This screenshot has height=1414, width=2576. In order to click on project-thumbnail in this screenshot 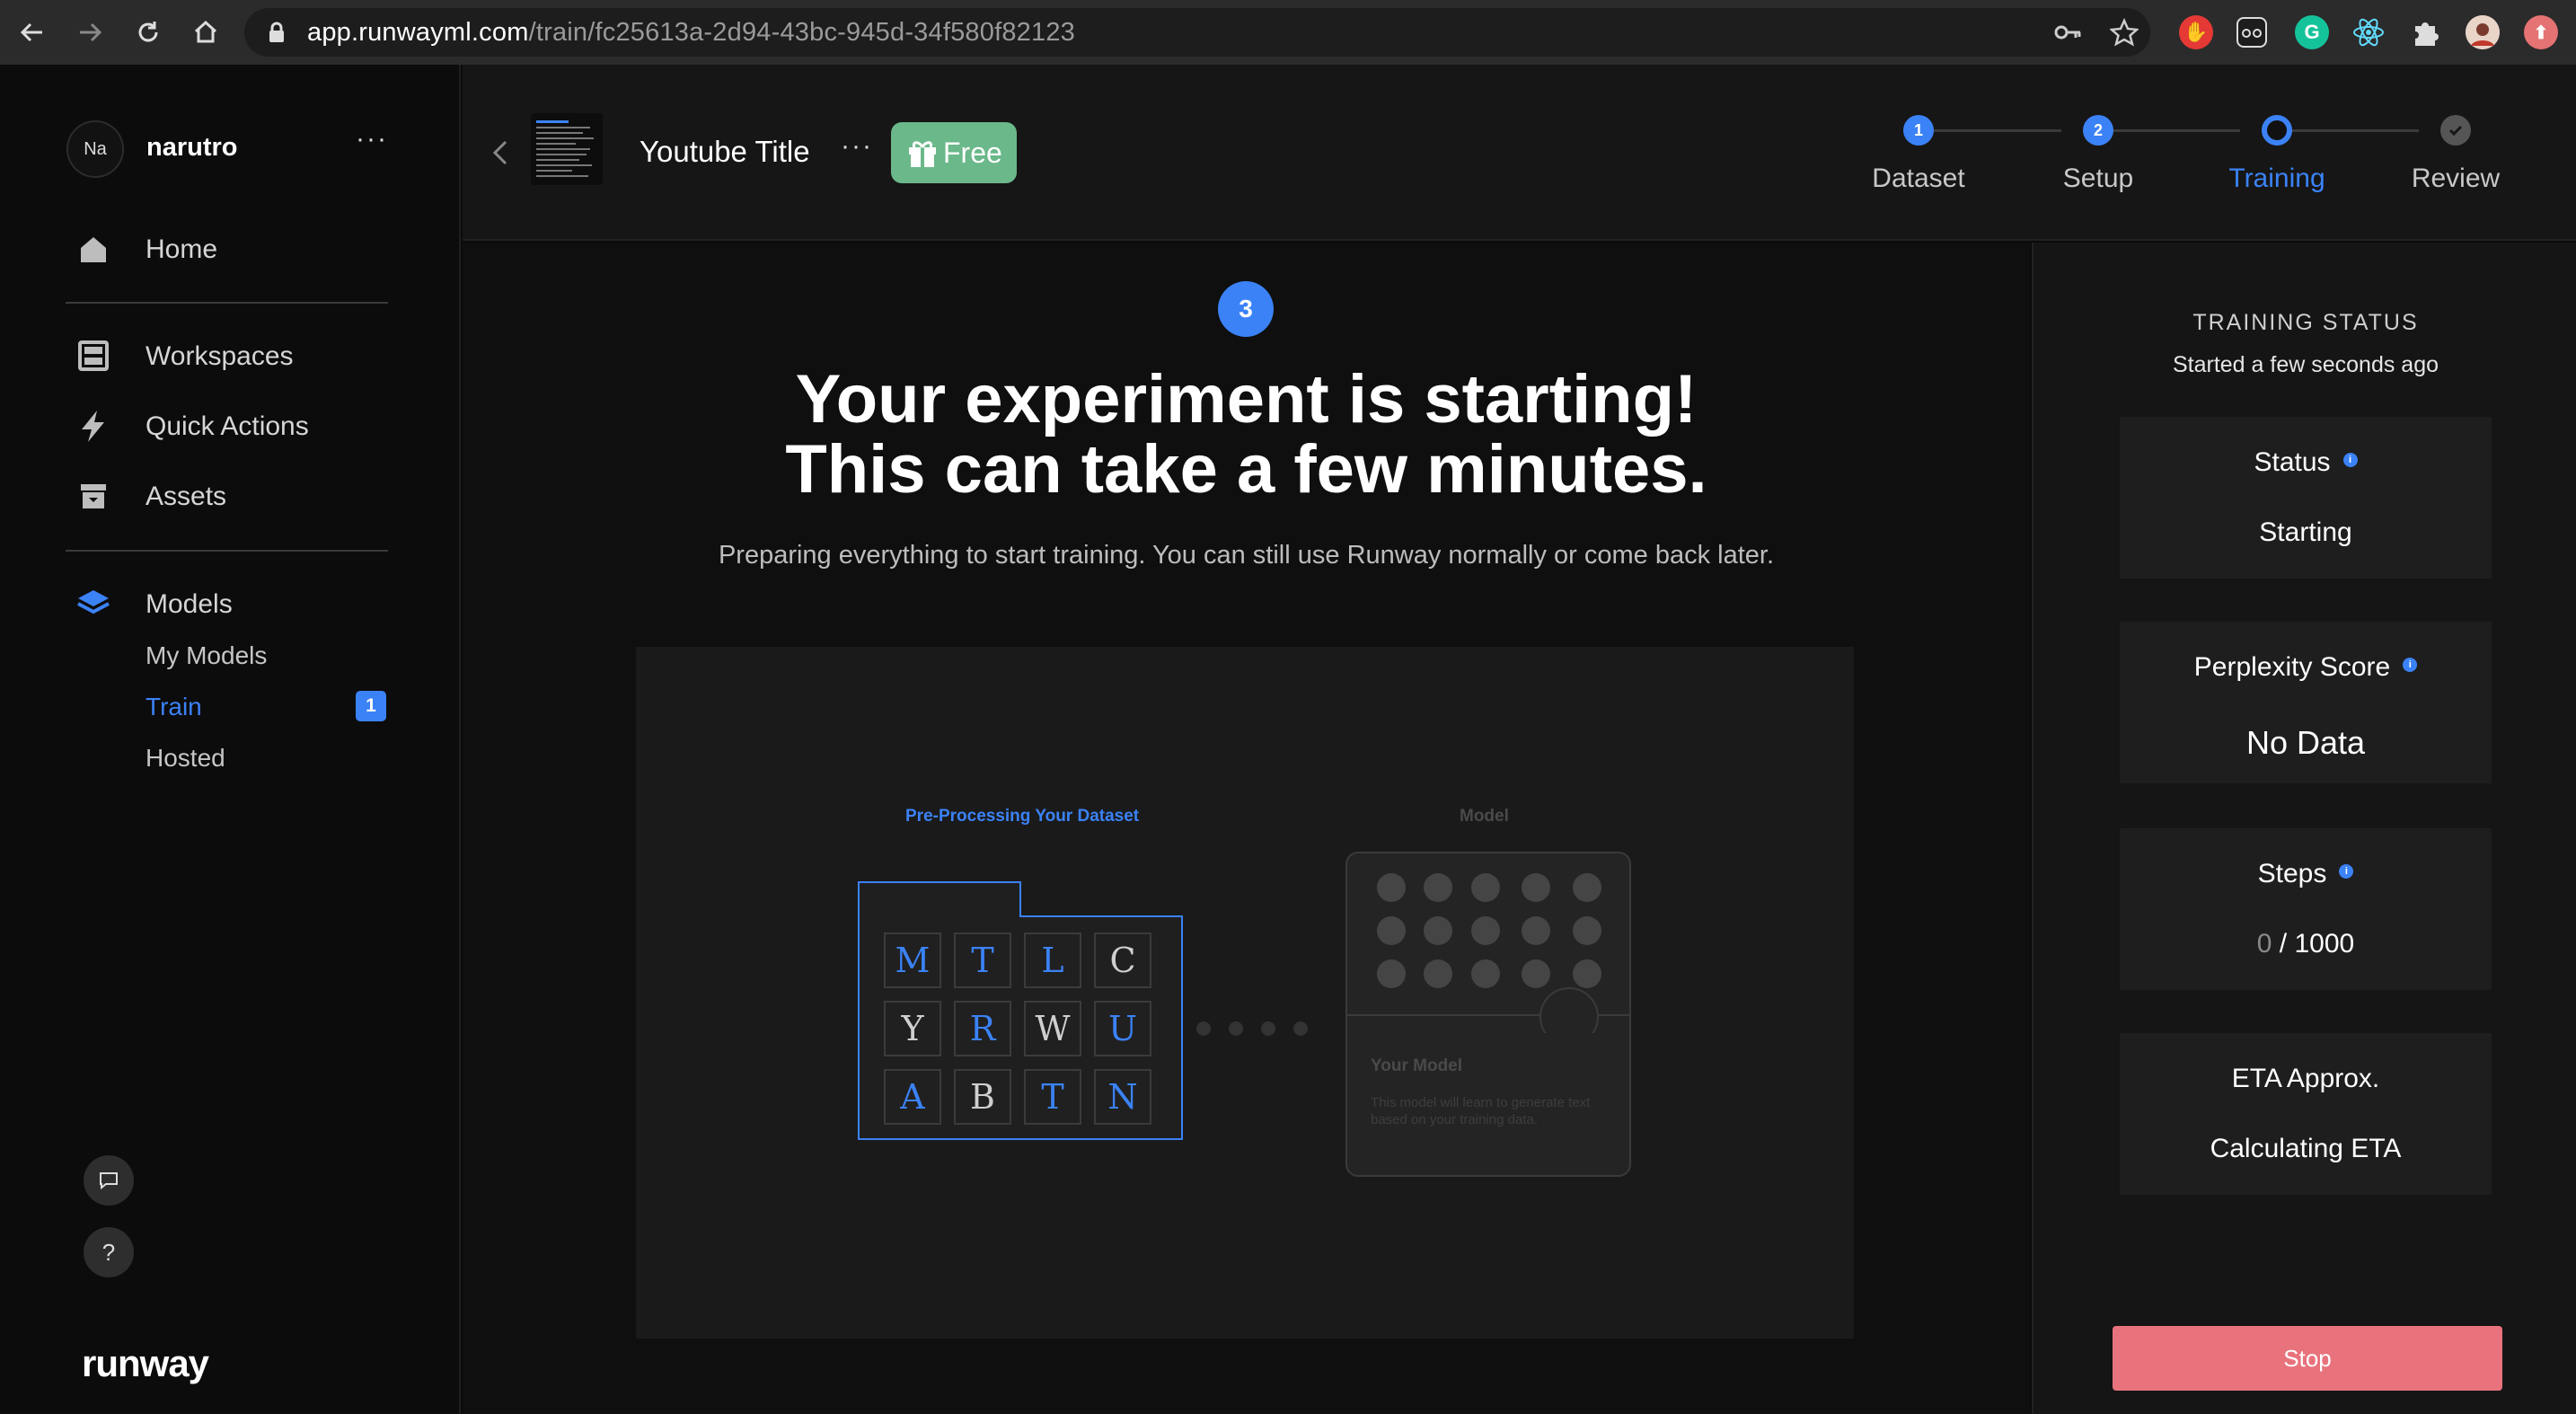, I will do `click(567, 149)`.